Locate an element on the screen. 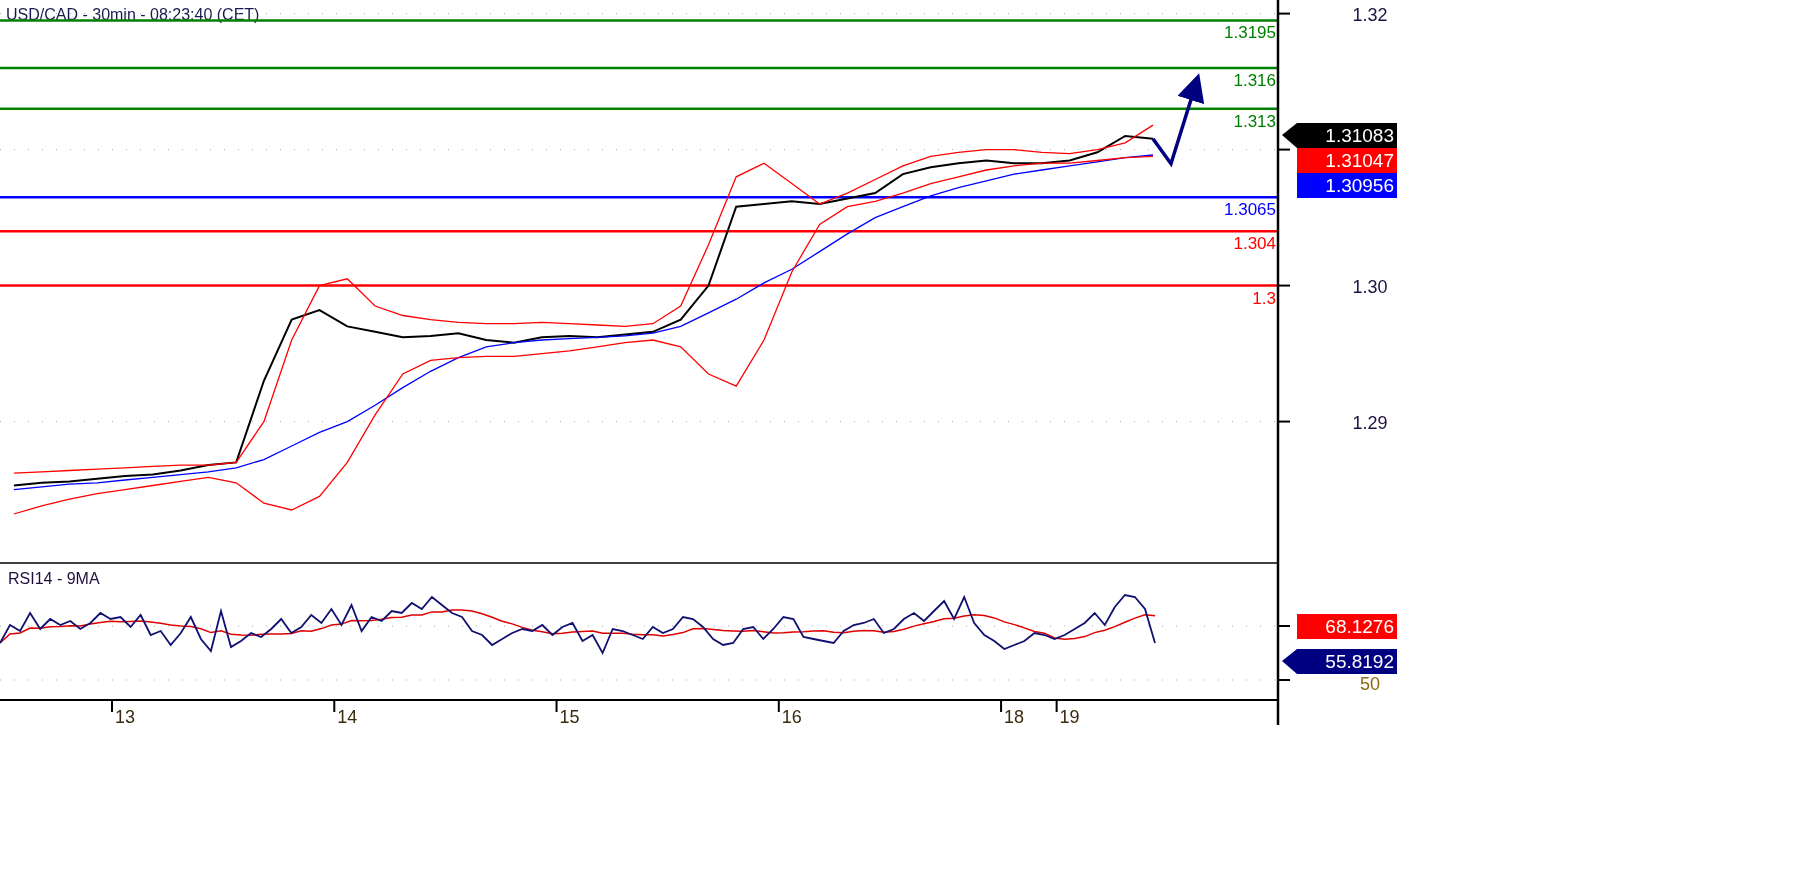 The height and width of the screenshot is (874, 1800). axis-label: 1.29 is located at coordinates (1370, 422).